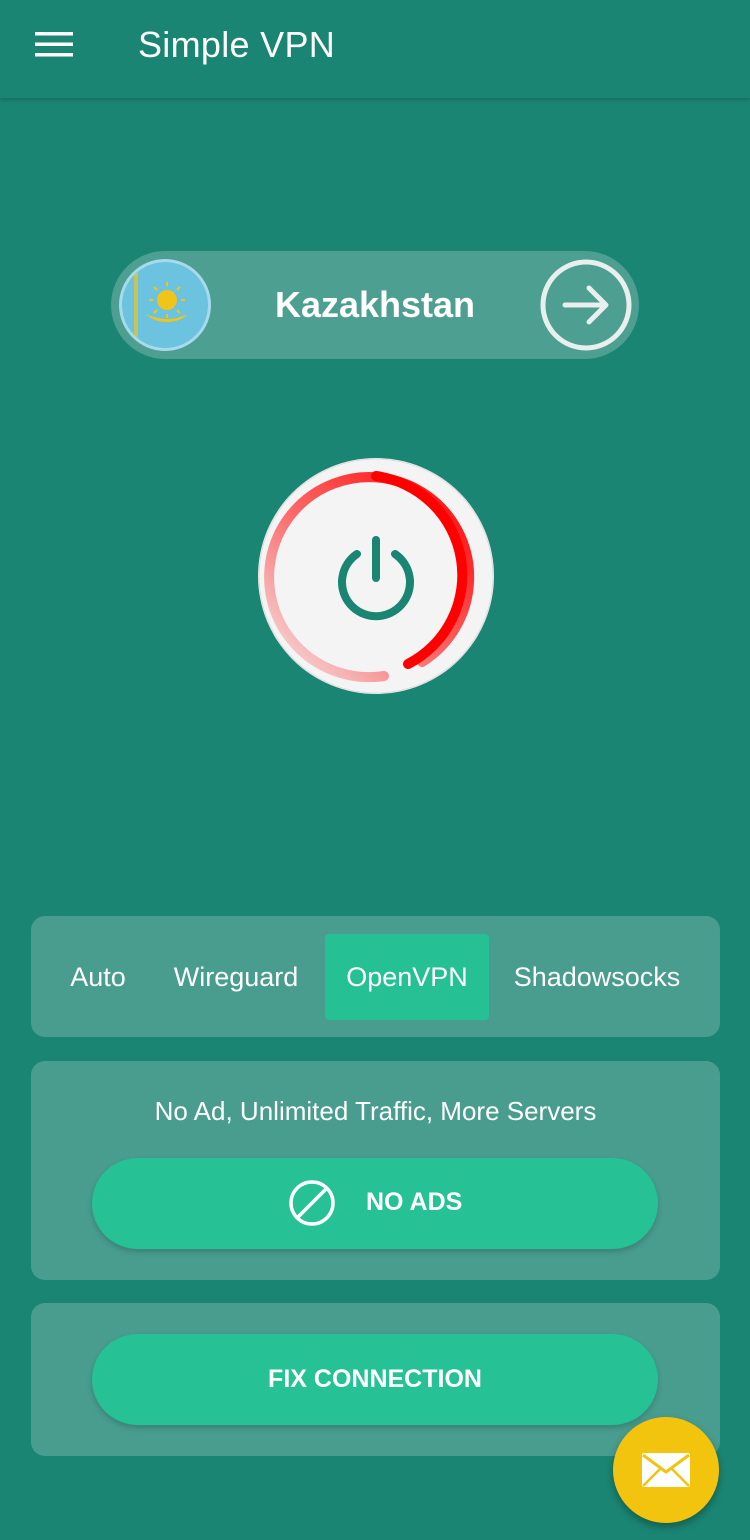 Image resolution: width=750 pixels, height=1540 pixels. I want to click on tab-openvpn: OpenVPN, so click(407, 977).